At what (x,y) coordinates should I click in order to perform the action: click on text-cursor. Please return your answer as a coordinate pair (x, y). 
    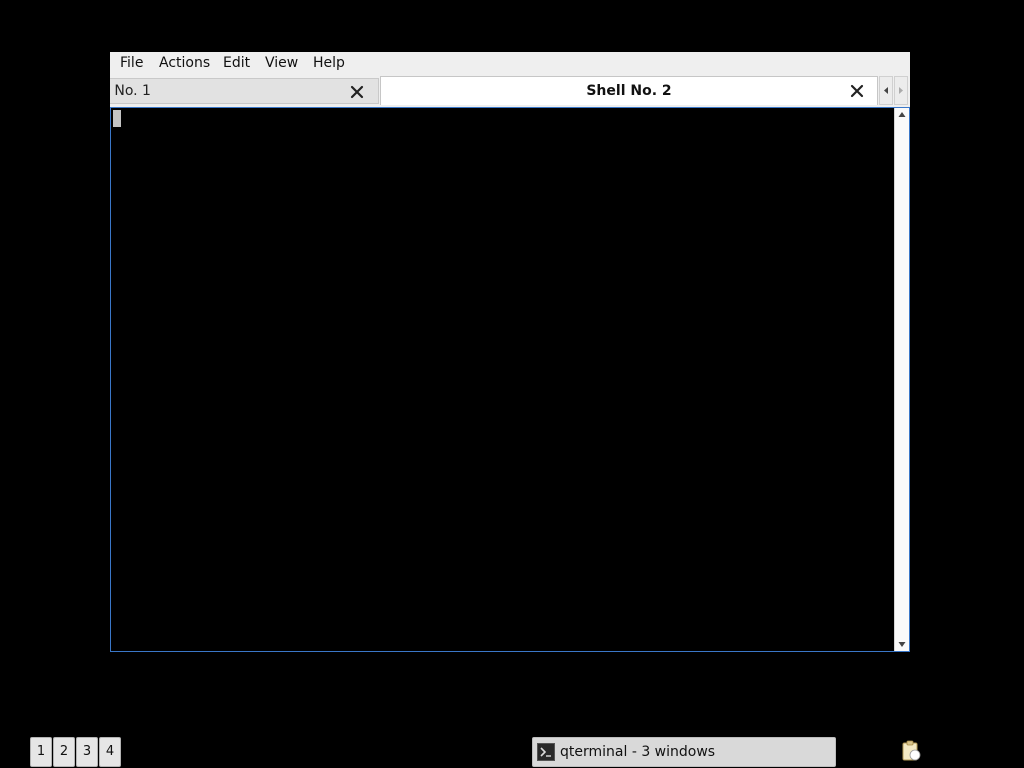
    Looking at the image, I should click on (117, 118).